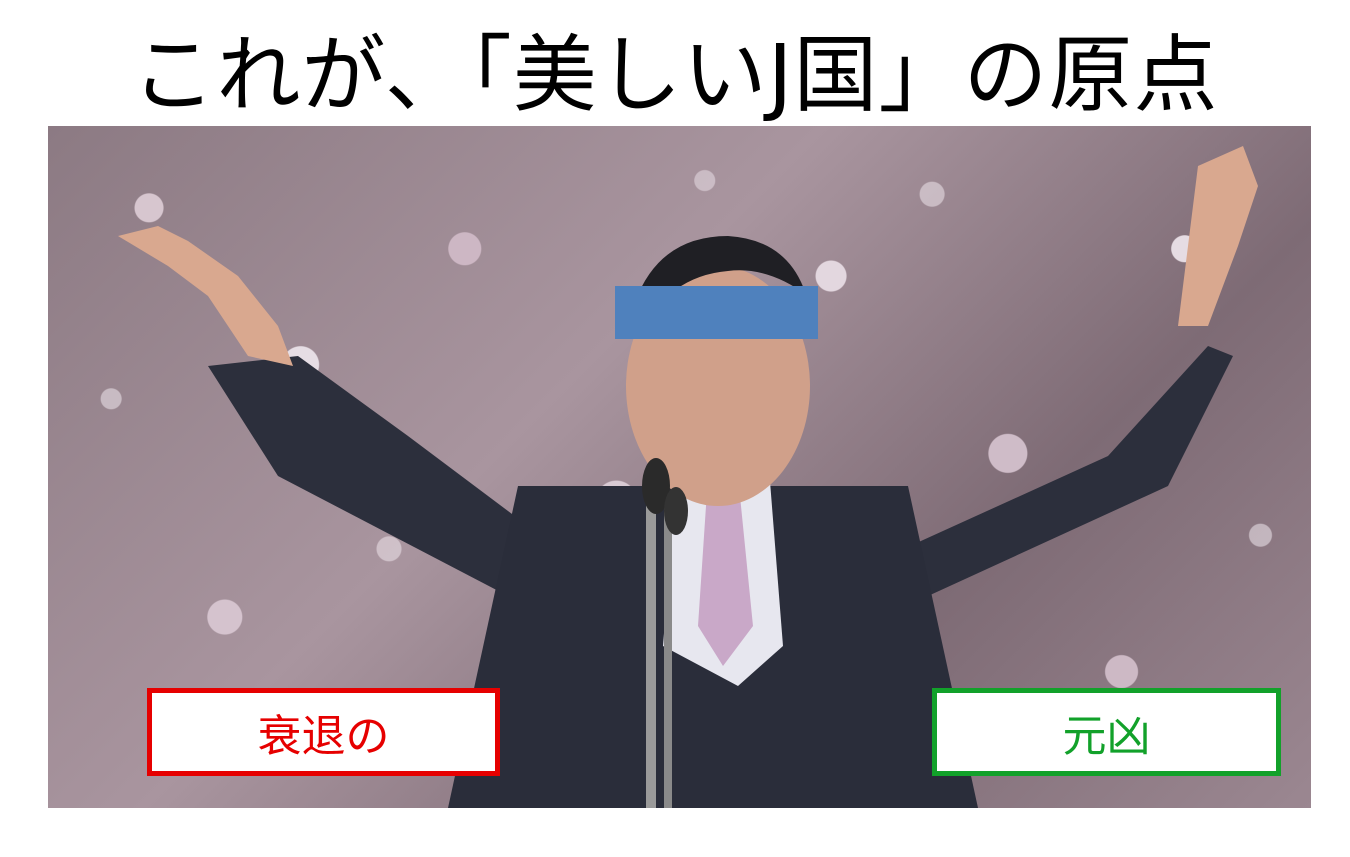  I want to click on label-right: 元凶, so click(1106, 732).